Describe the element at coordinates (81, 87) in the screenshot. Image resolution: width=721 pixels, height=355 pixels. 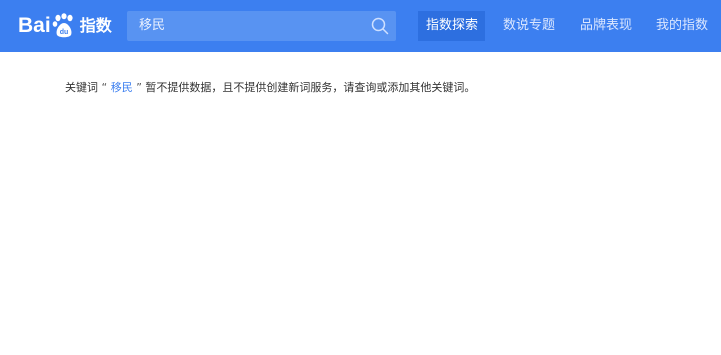
I see `message-prefix: 关键词` at that location.